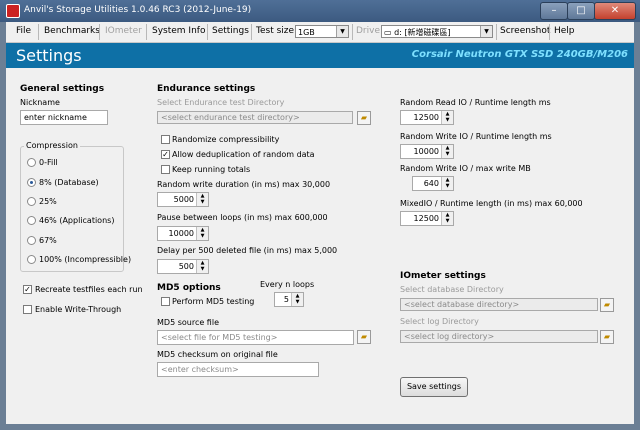 This screenshot has width=640, height=430. Describe the element at coordinates (183, 266) in the screenshot. I see `delay-input: 500 ▲ ▼` at that location.